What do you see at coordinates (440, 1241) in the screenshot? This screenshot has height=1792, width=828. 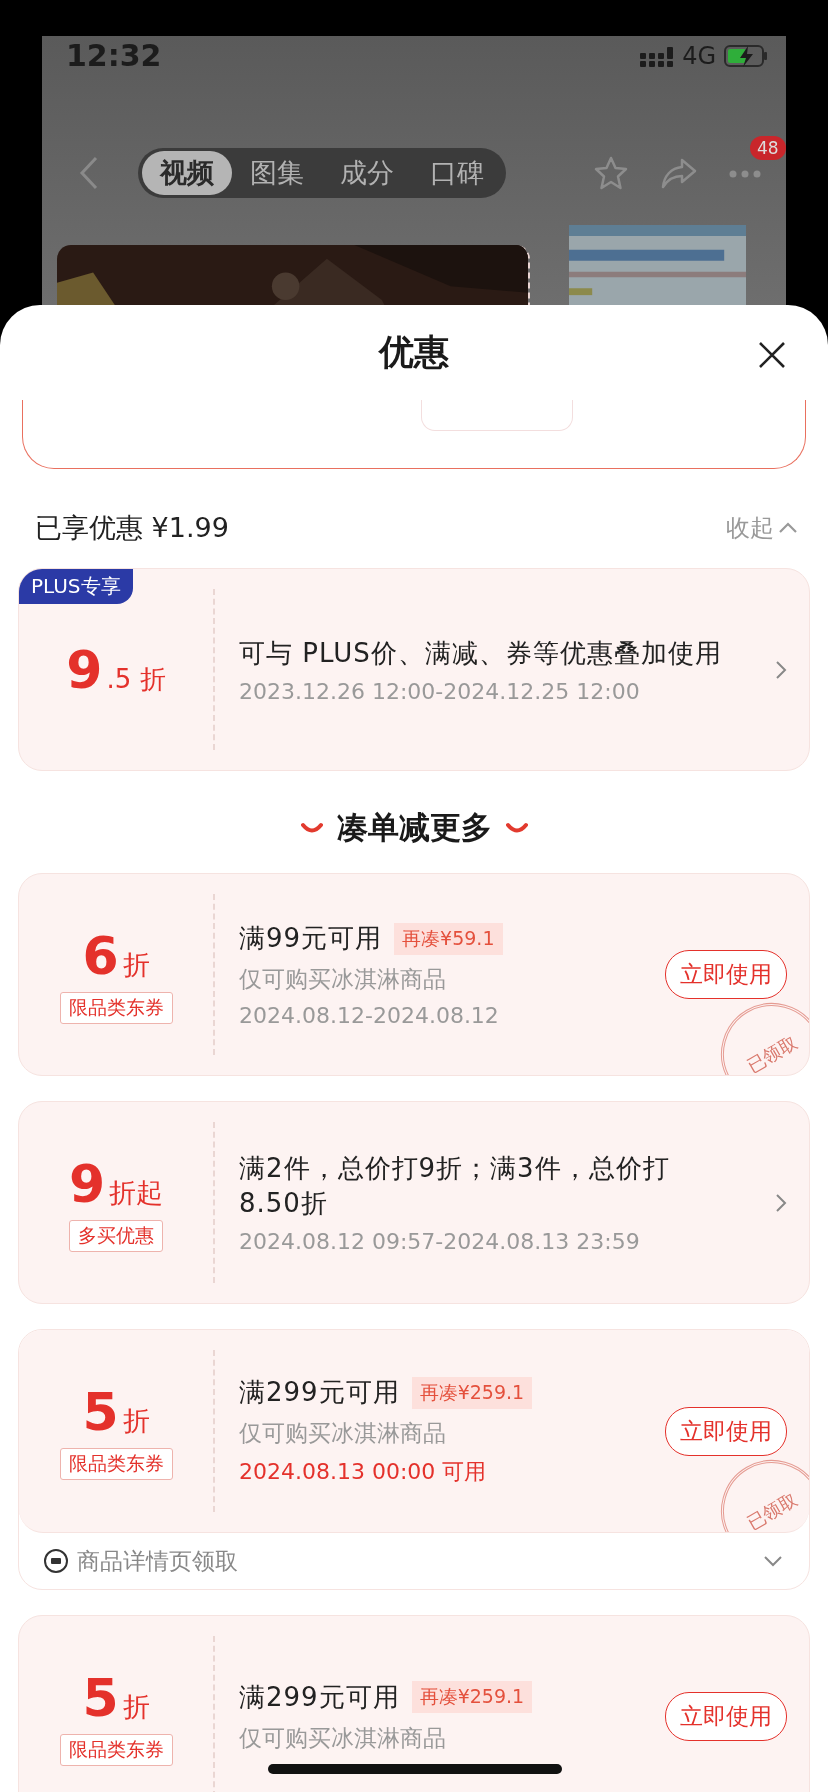 I see `coupon-date: 2024.08.12 09:57-2024.08.13 23:59` at bounding box center [440, 1241].